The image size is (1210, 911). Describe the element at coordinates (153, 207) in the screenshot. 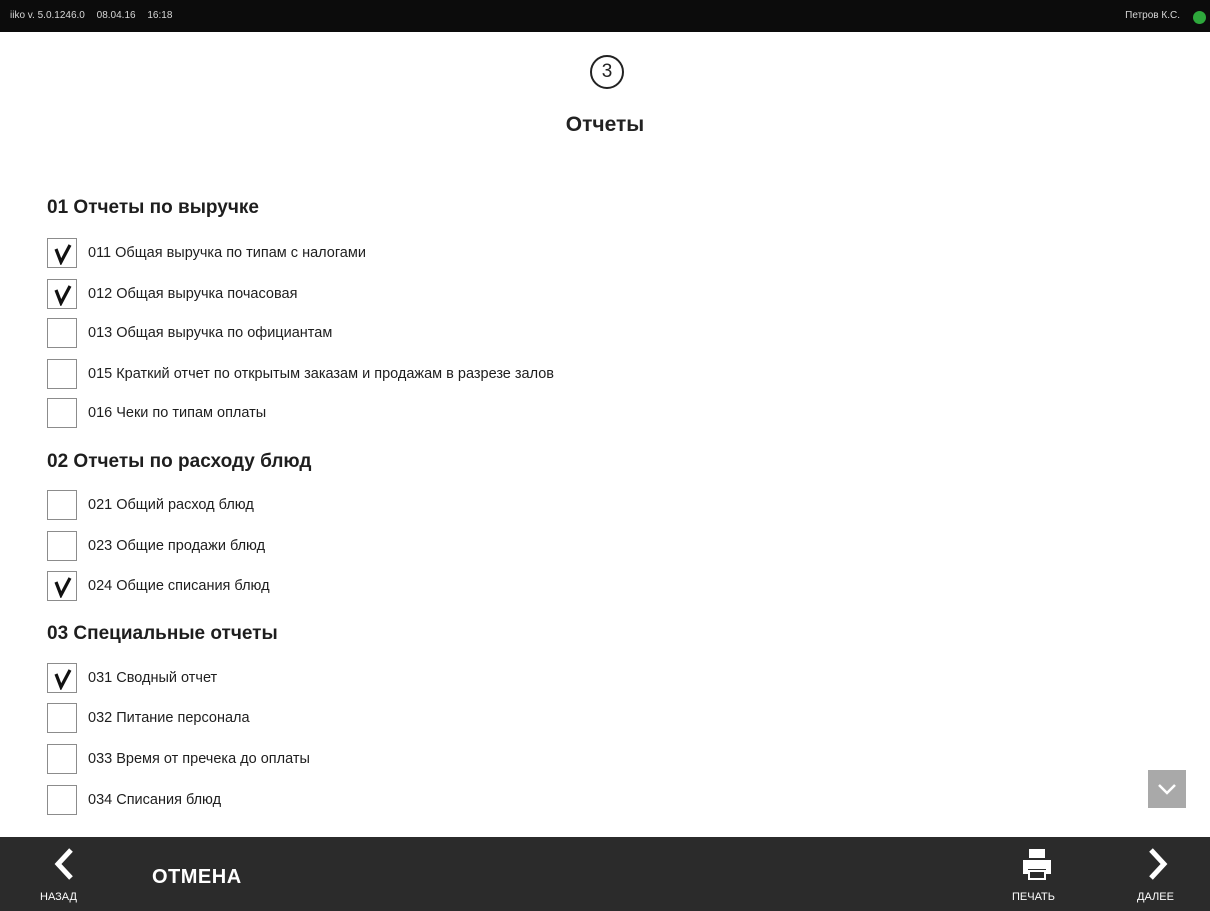

I see `group-title: 01 Отчеты по выручке` at that location.